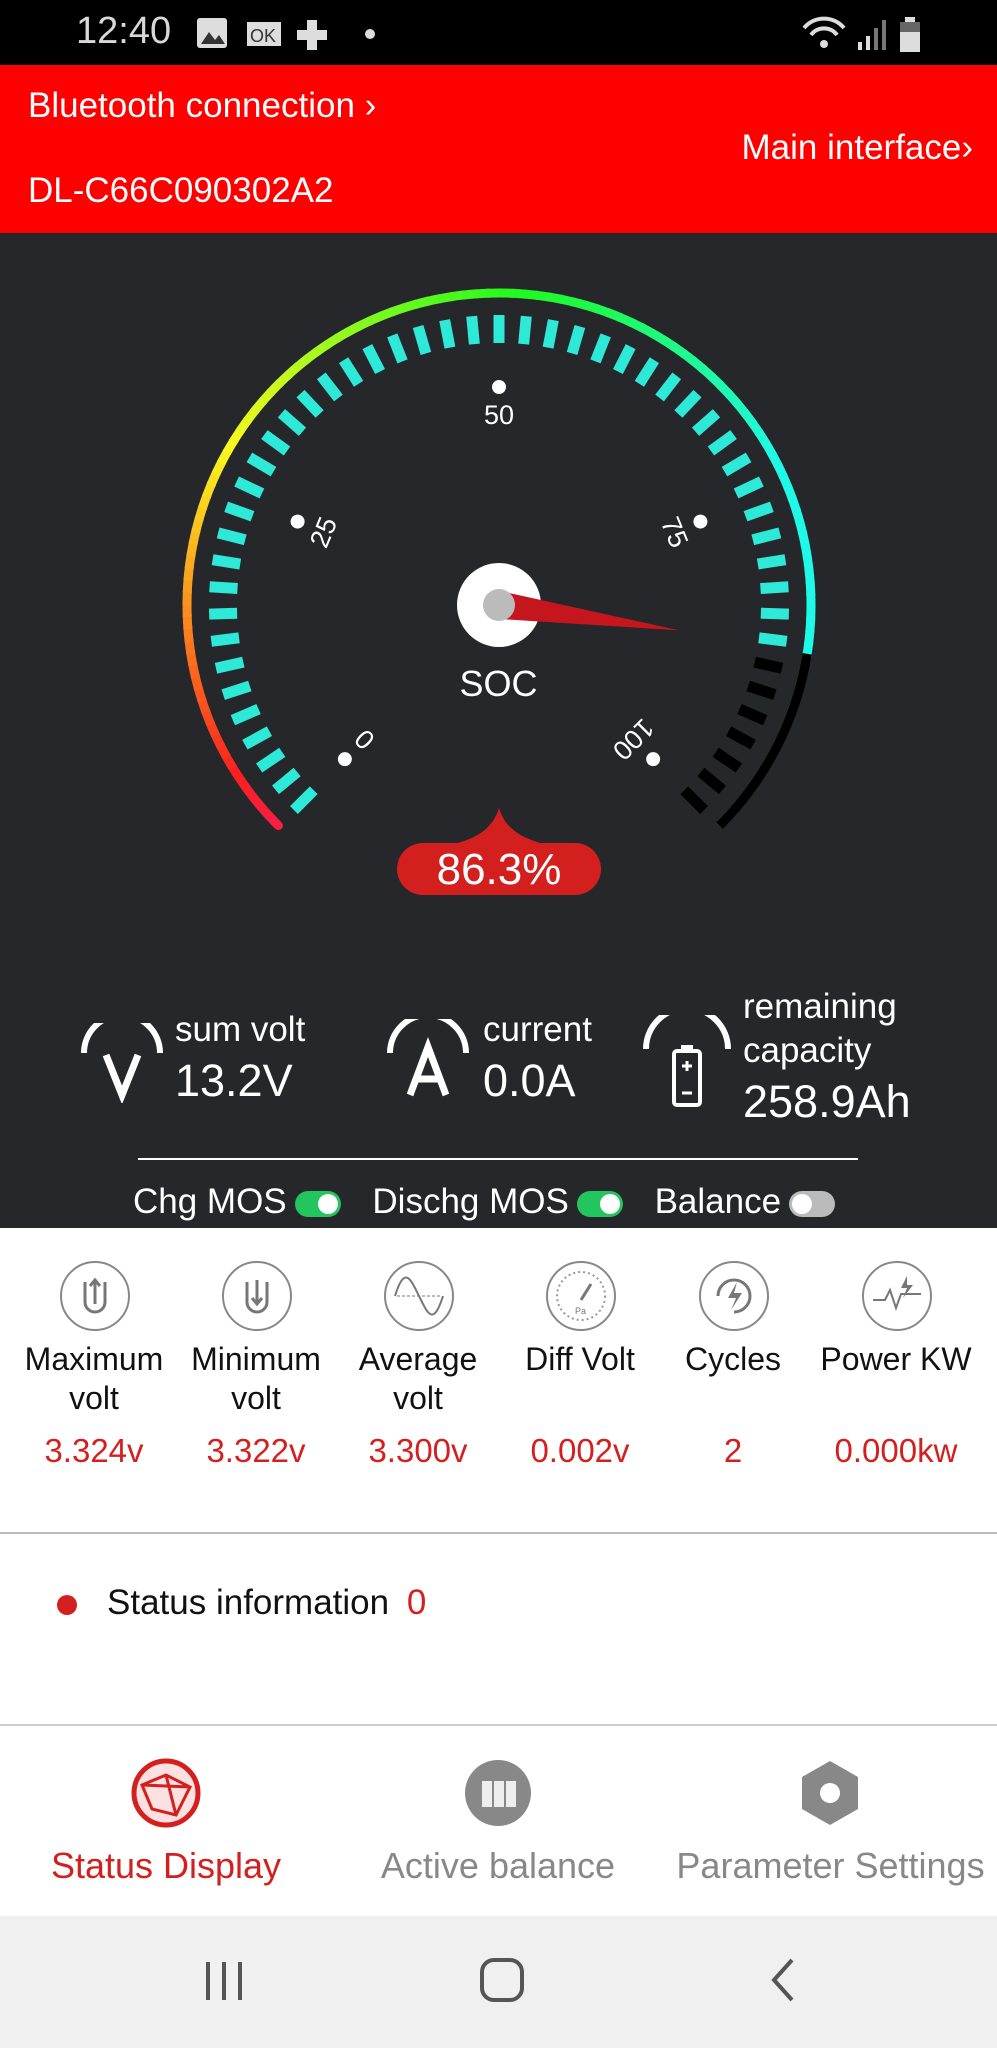  Describe the element at coordinates (498, 32) in the screenshot. I see `status-bar: 12:40 OK` at that location.